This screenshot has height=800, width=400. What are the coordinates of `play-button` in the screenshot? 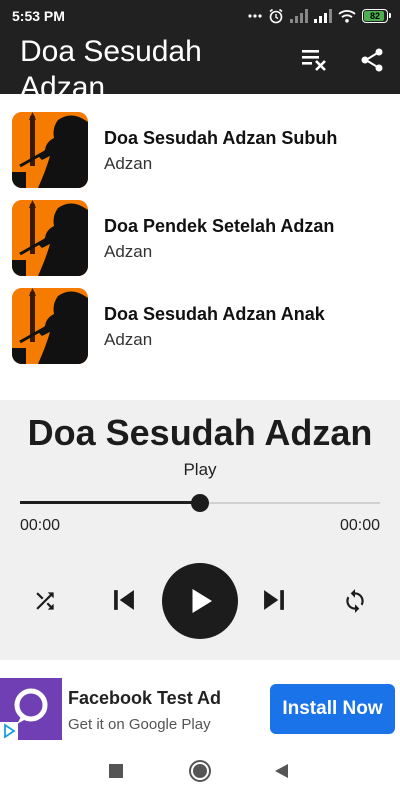 It's located at (200, 601).